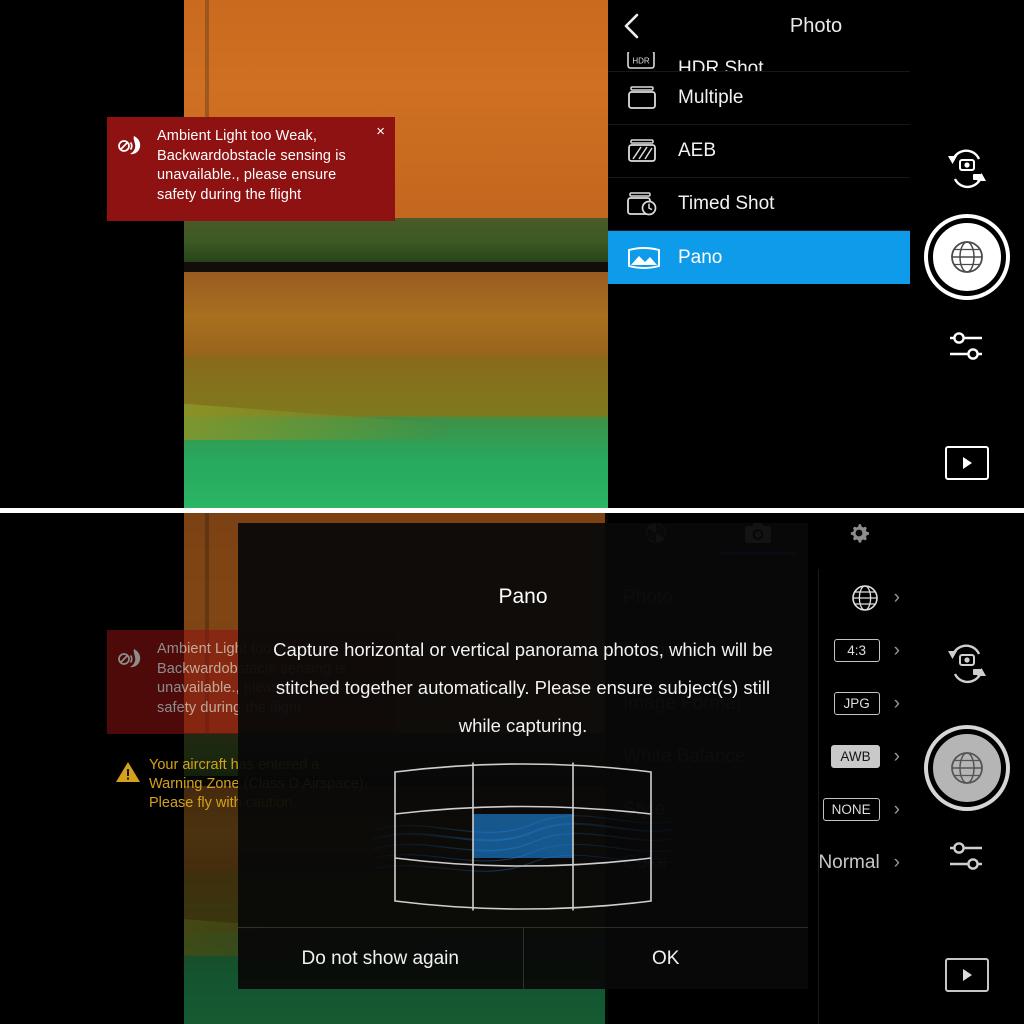 The image size is (1024, 1024). I want to click on panorama-icon, so click(652, 258).